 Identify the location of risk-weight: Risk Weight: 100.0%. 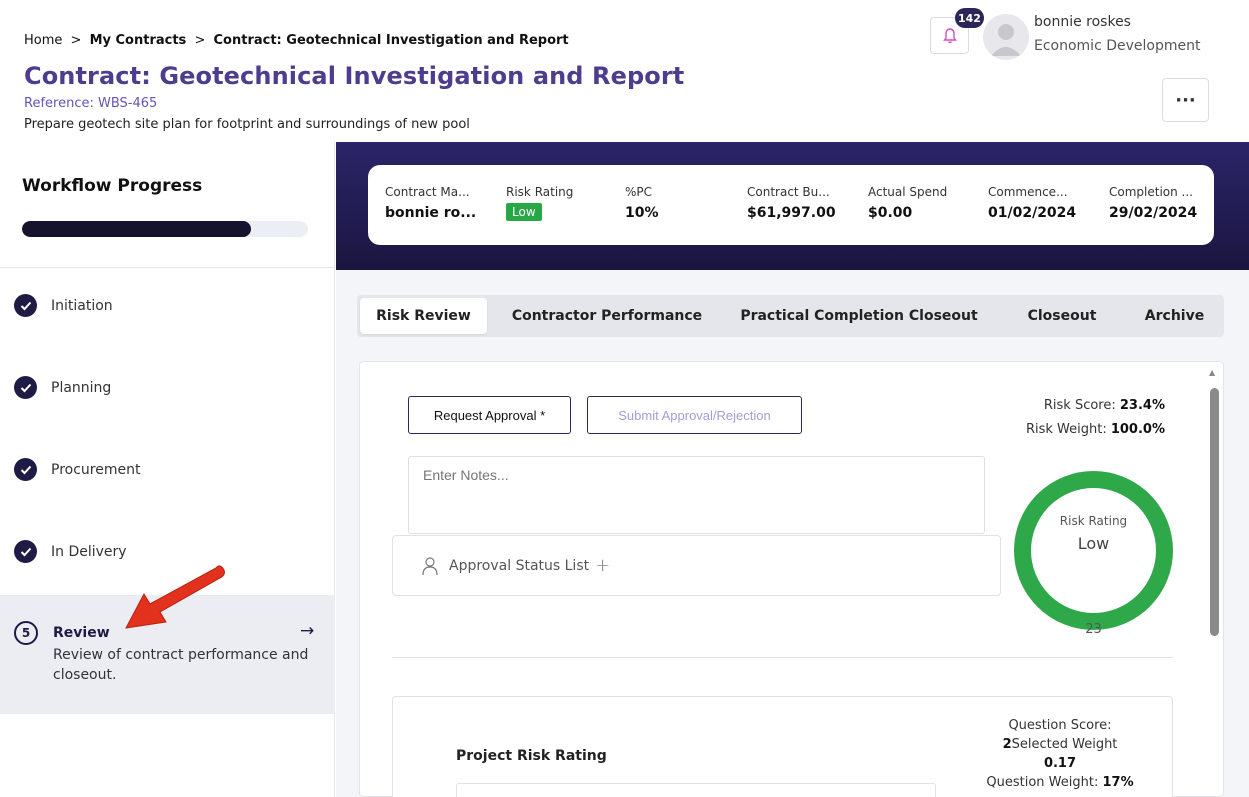
(1082, 429).